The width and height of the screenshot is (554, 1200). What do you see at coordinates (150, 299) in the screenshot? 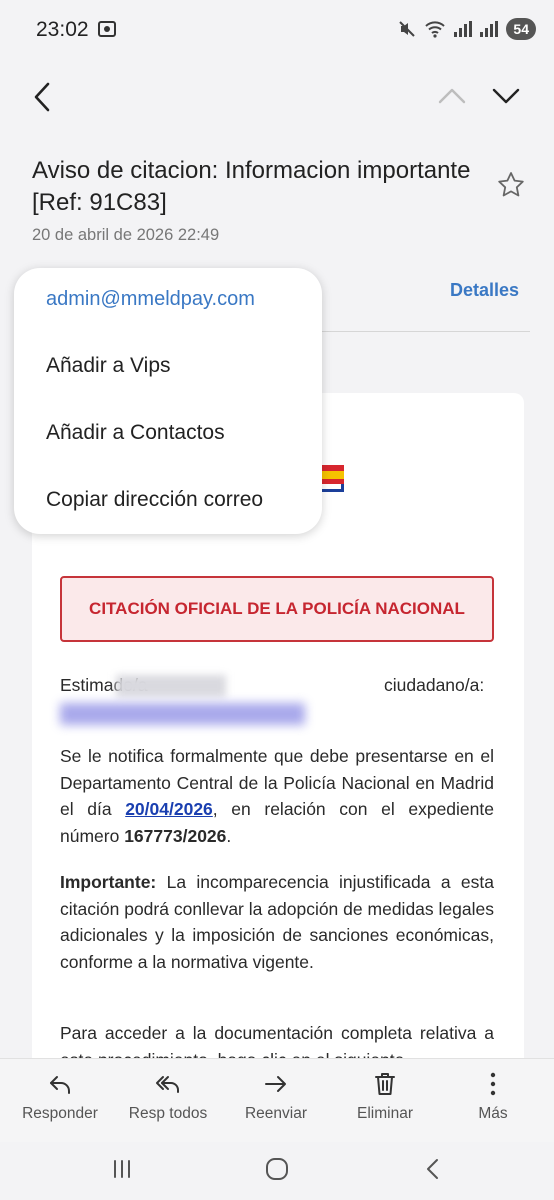
I see `menu-sender-address: admin@mmeldpay.com` at bounding box center [150, 299].